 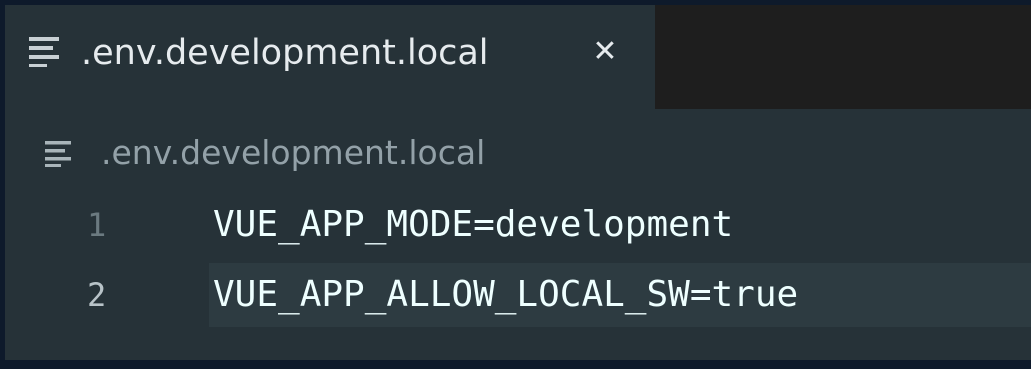 I want to click on breadcrumb-file-name: .env.development.local, so click(x=293, y=153).